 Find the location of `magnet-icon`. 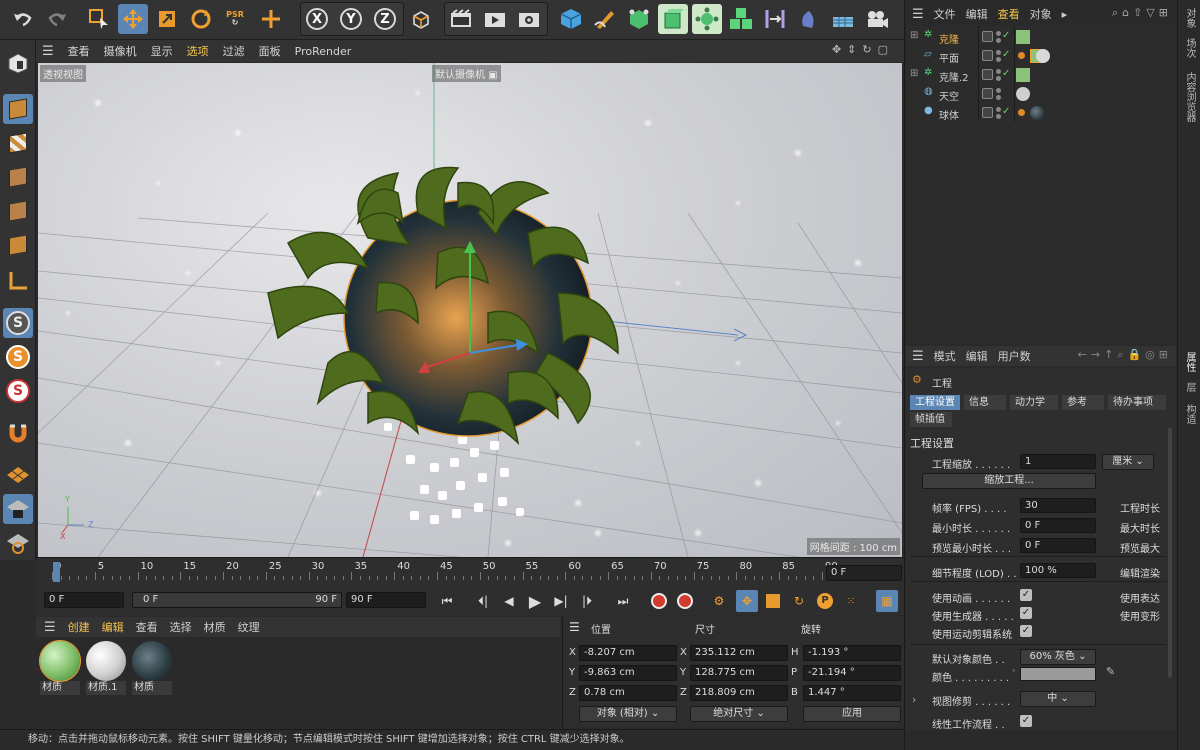

magnet-icon is located at coordinates (18, 433).